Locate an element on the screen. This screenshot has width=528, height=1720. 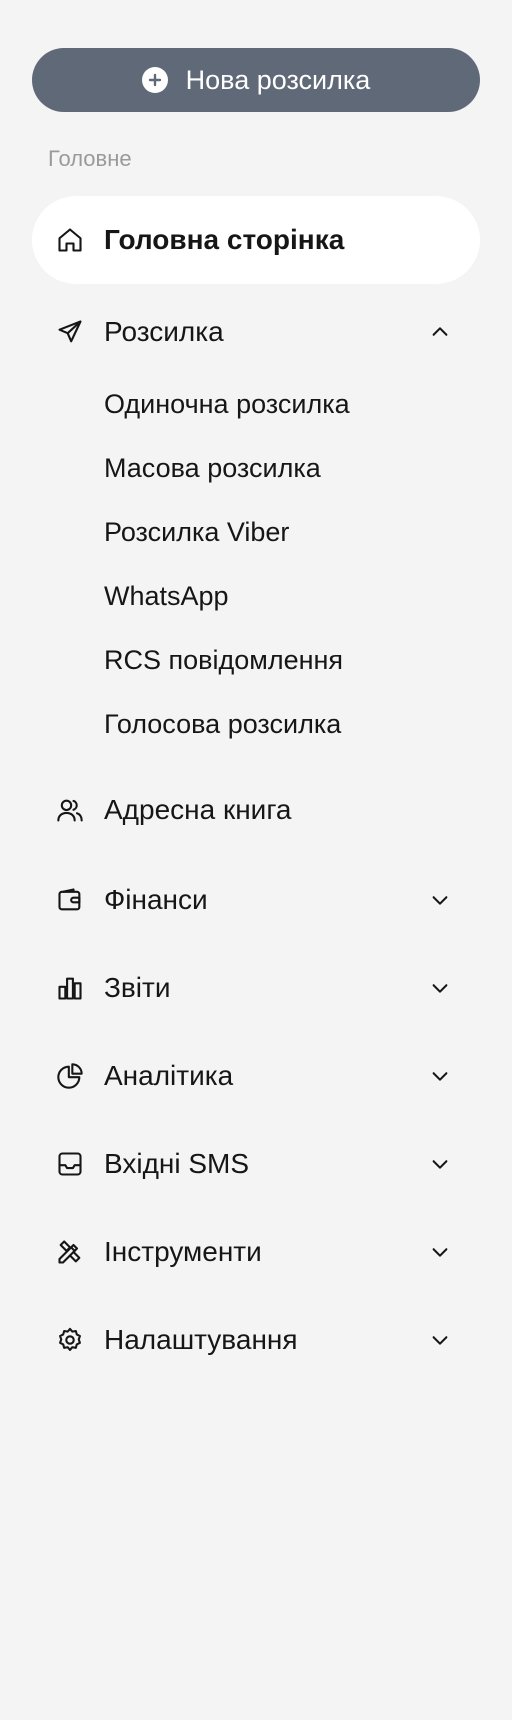
sub-item-mass-mailing: Масова розсилка is located at coordinates (212, 468).